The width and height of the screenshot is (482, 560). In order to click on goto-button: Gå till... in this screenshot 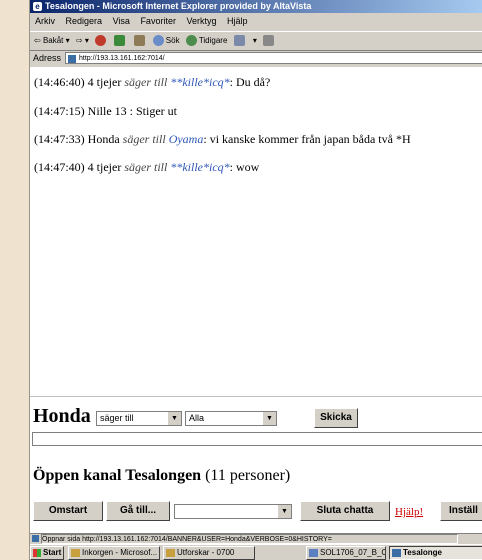, I will do `click(138, 511)`.